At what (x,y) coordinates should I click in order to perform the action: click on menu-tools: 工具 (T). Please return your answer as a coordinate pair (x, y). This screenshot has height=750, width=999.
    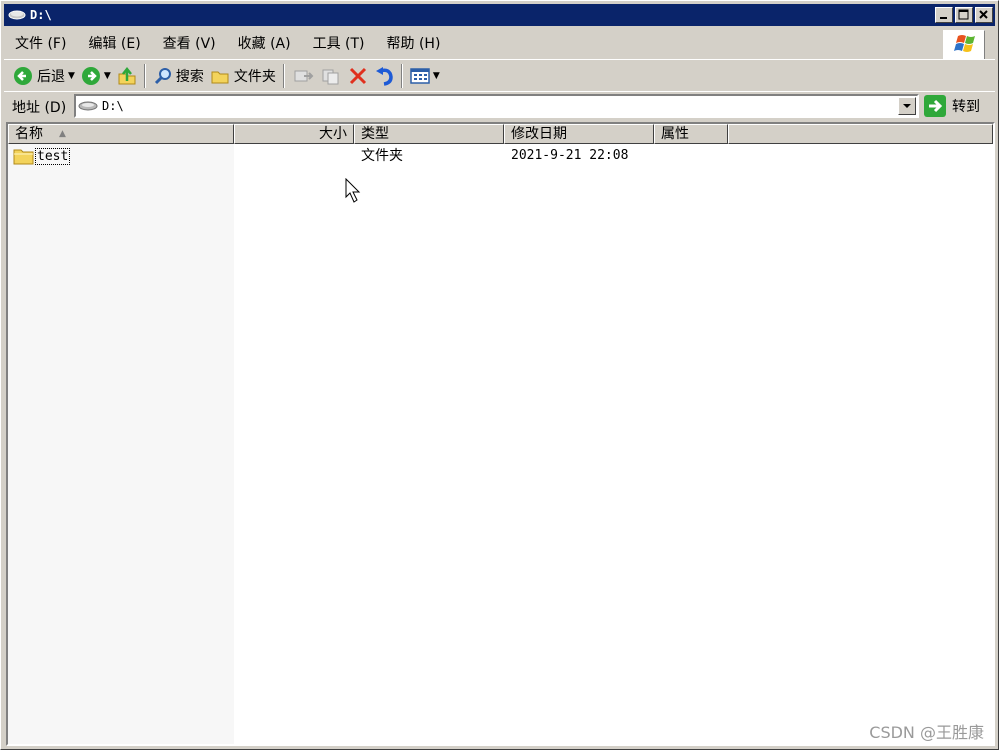
    Looking at the image, I should click on (339, 44).